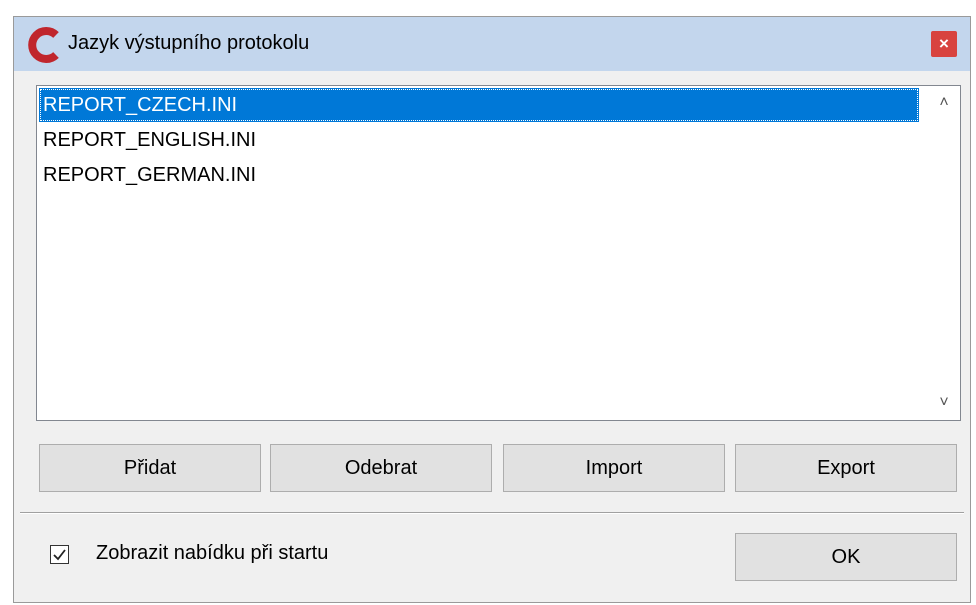 The height and width of the screenshot is (605, 976). I want to click on app-logo-icon, so click(43, 45).